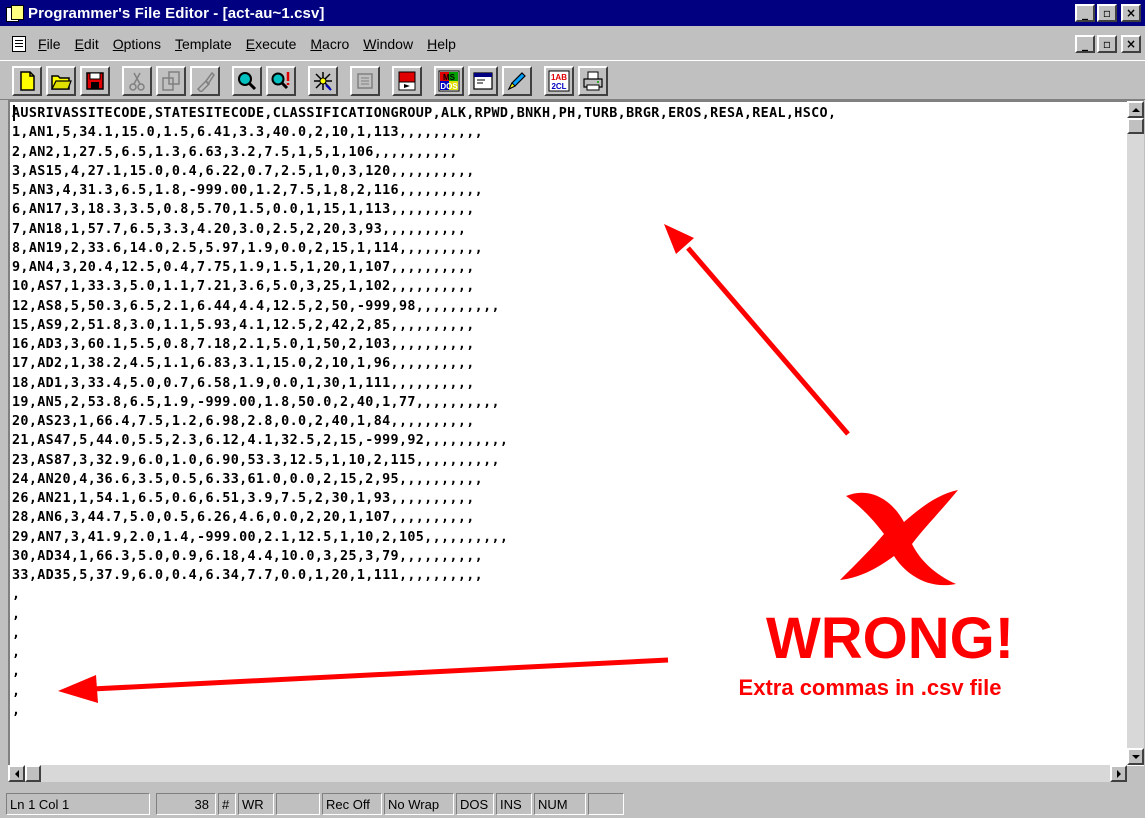 The width and height of the screenshot is (1145, 818). What do you see at coordinates (203, 44) in the screenshot?
I see `menu-template: Template` at bounding box center [203, 44].